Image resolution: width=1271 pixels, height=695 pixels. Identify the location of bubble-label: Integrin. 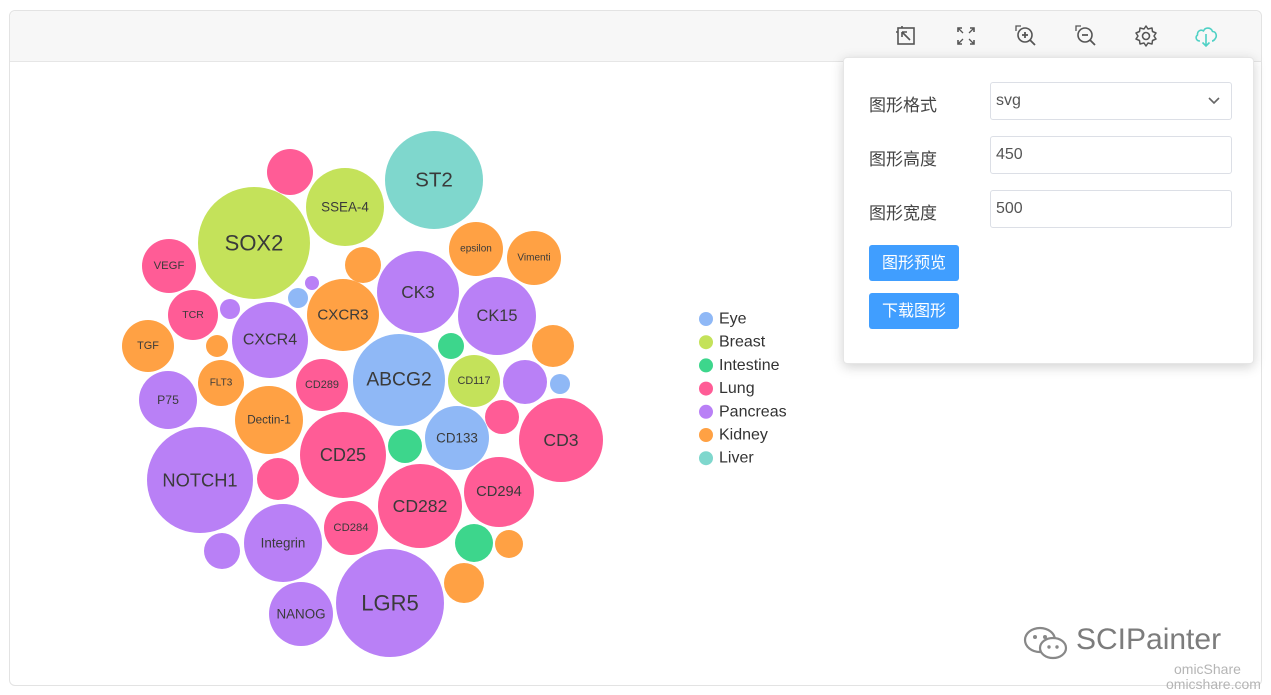
(283, 543).